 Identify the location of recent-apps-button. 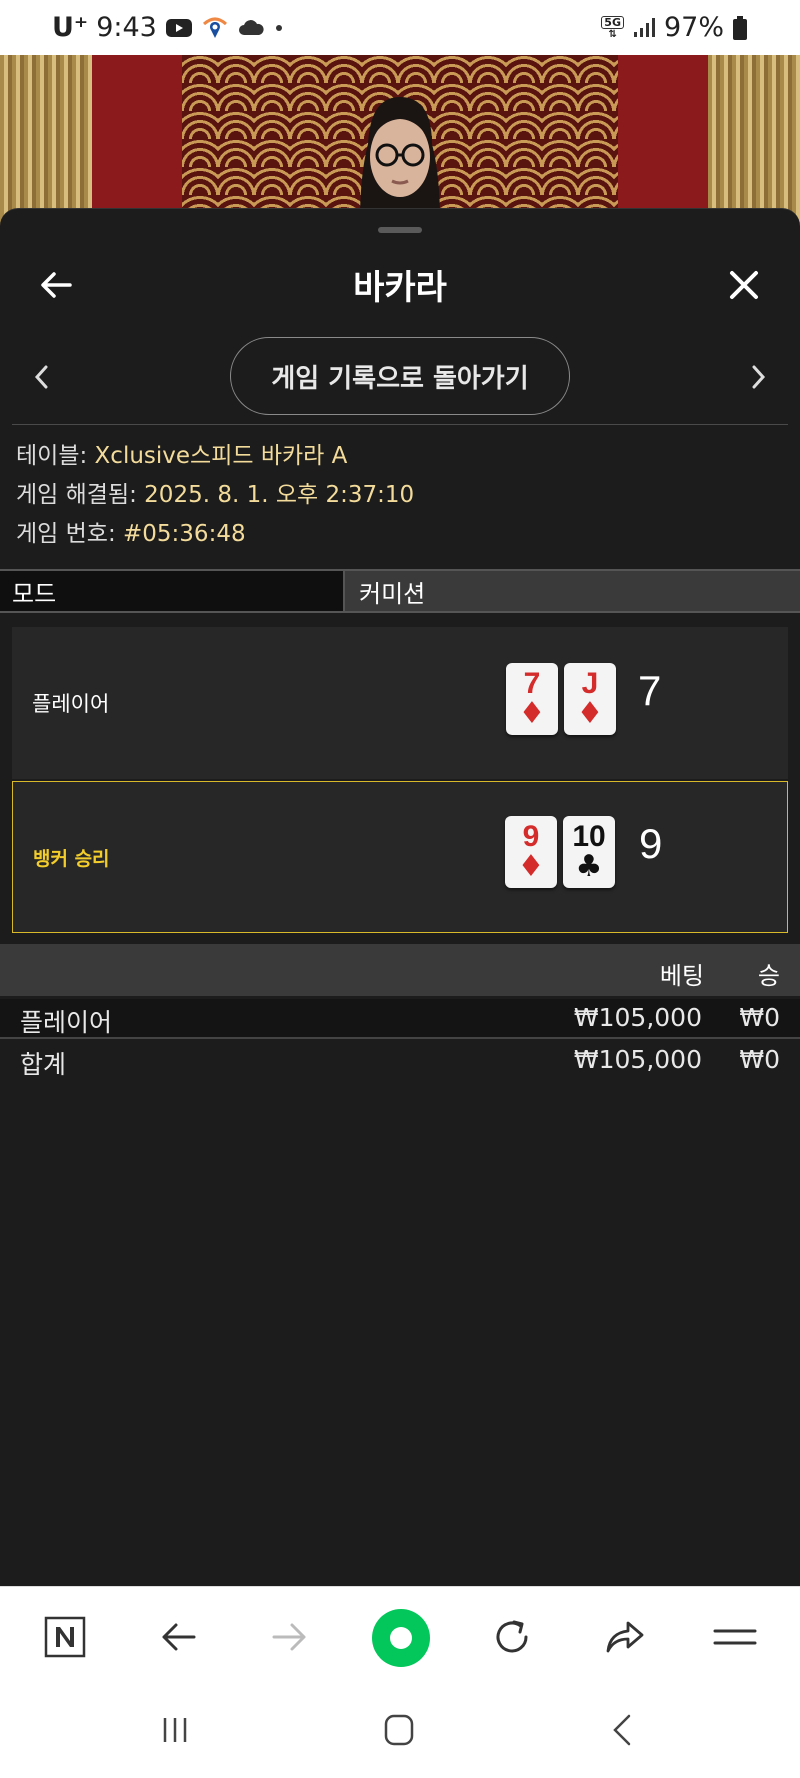
(175, 1730).